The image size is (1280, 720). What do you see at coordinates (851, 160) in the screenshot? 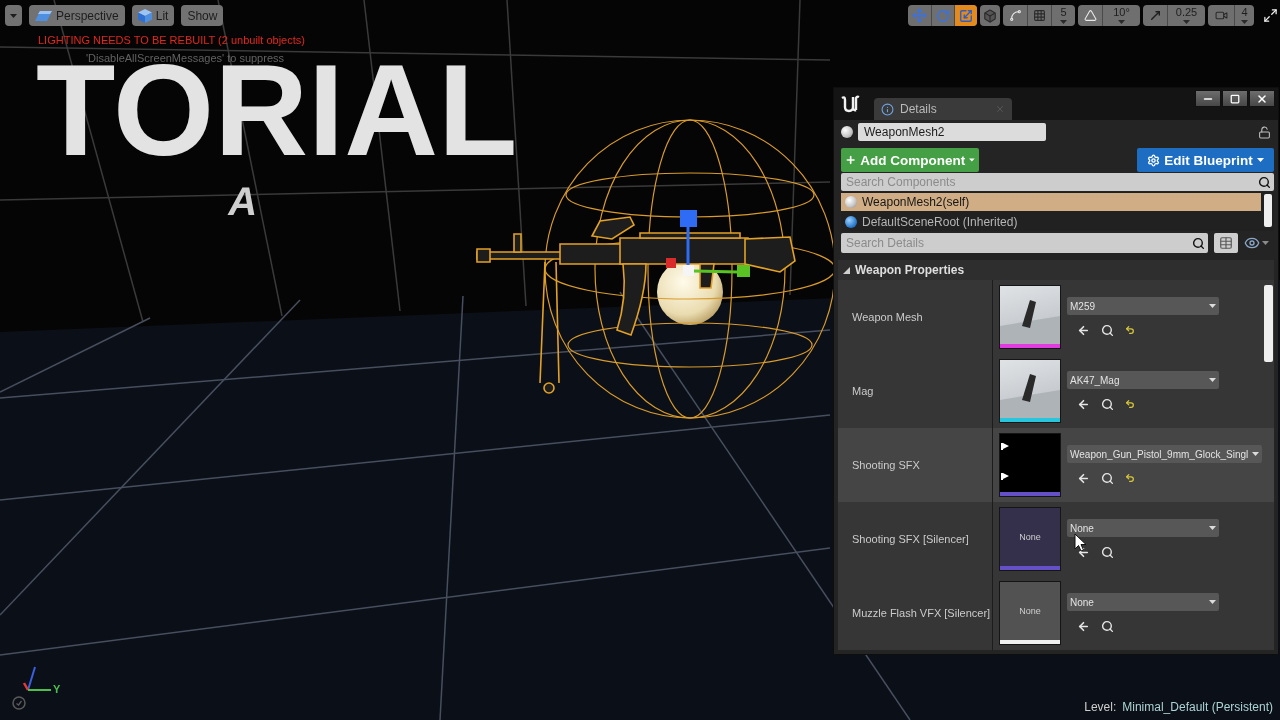
I see `plus-icon` at bounding box center [851, 160].